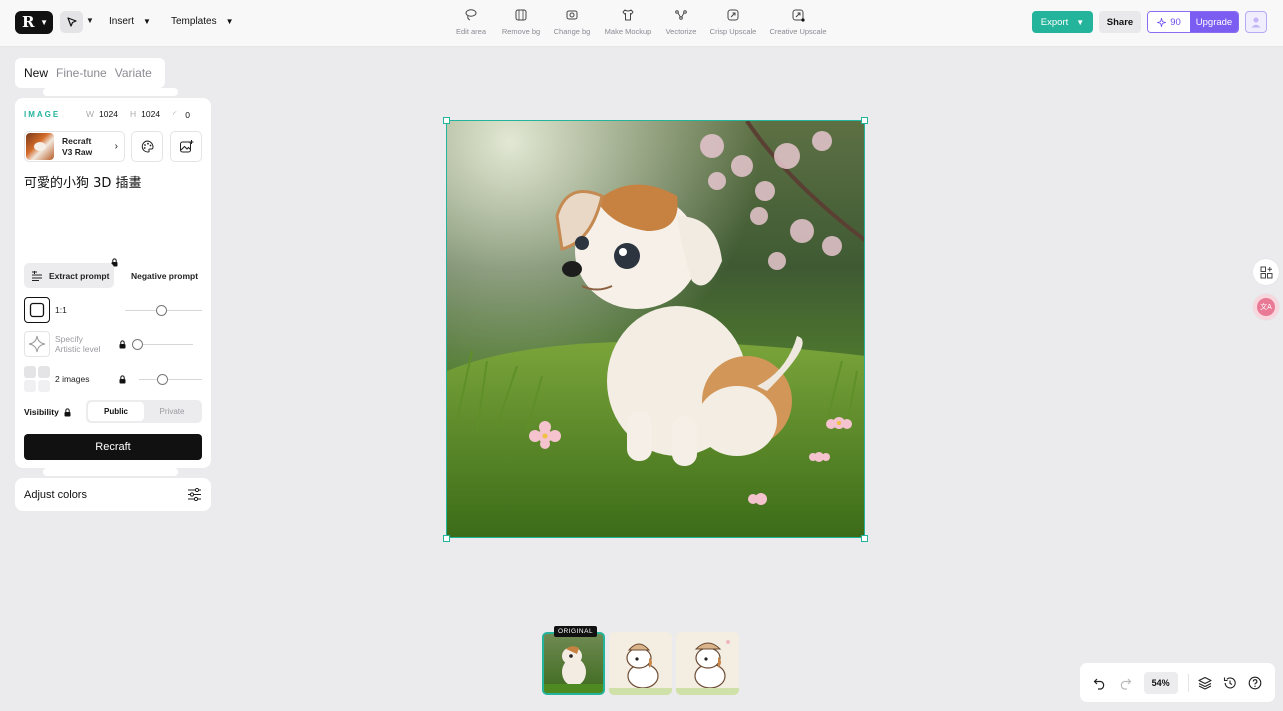  What do you see at coordinates (47, 412) in the screenshot?
I see `visibility-label: Visibility` at bounding box center [47, 412].